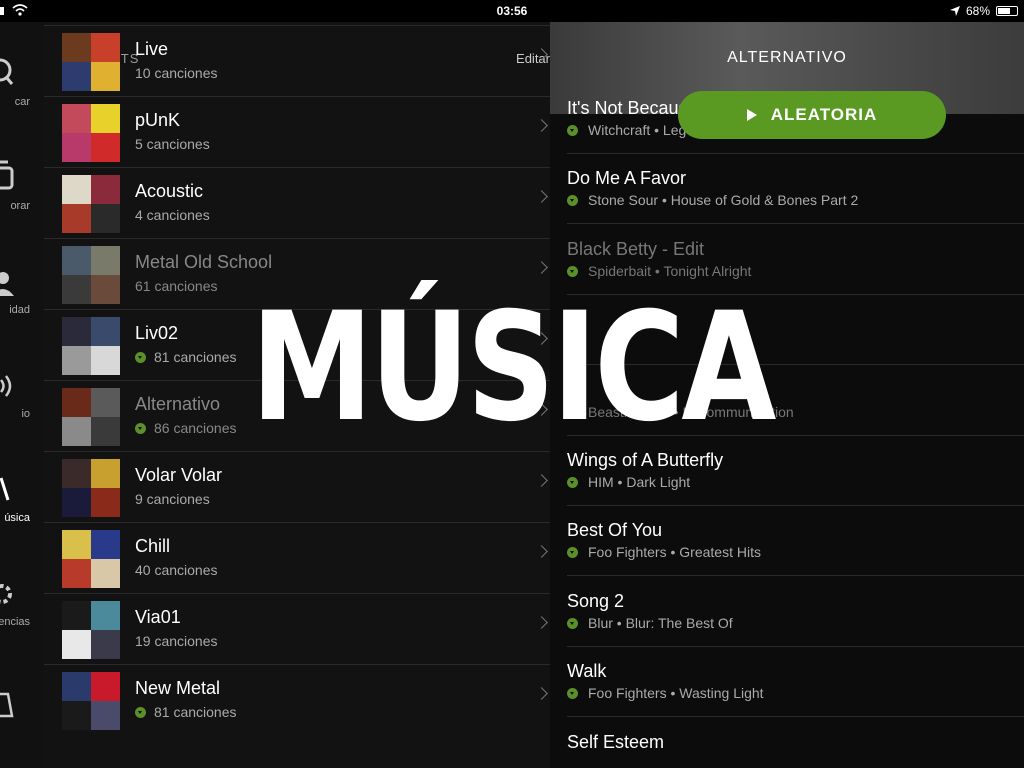 This screenshot has height=768, width=1024. Describe the element at coordinates (812, 115) in the screenshot. I see `shuffle-play-button: ALEATORIA` at that location.